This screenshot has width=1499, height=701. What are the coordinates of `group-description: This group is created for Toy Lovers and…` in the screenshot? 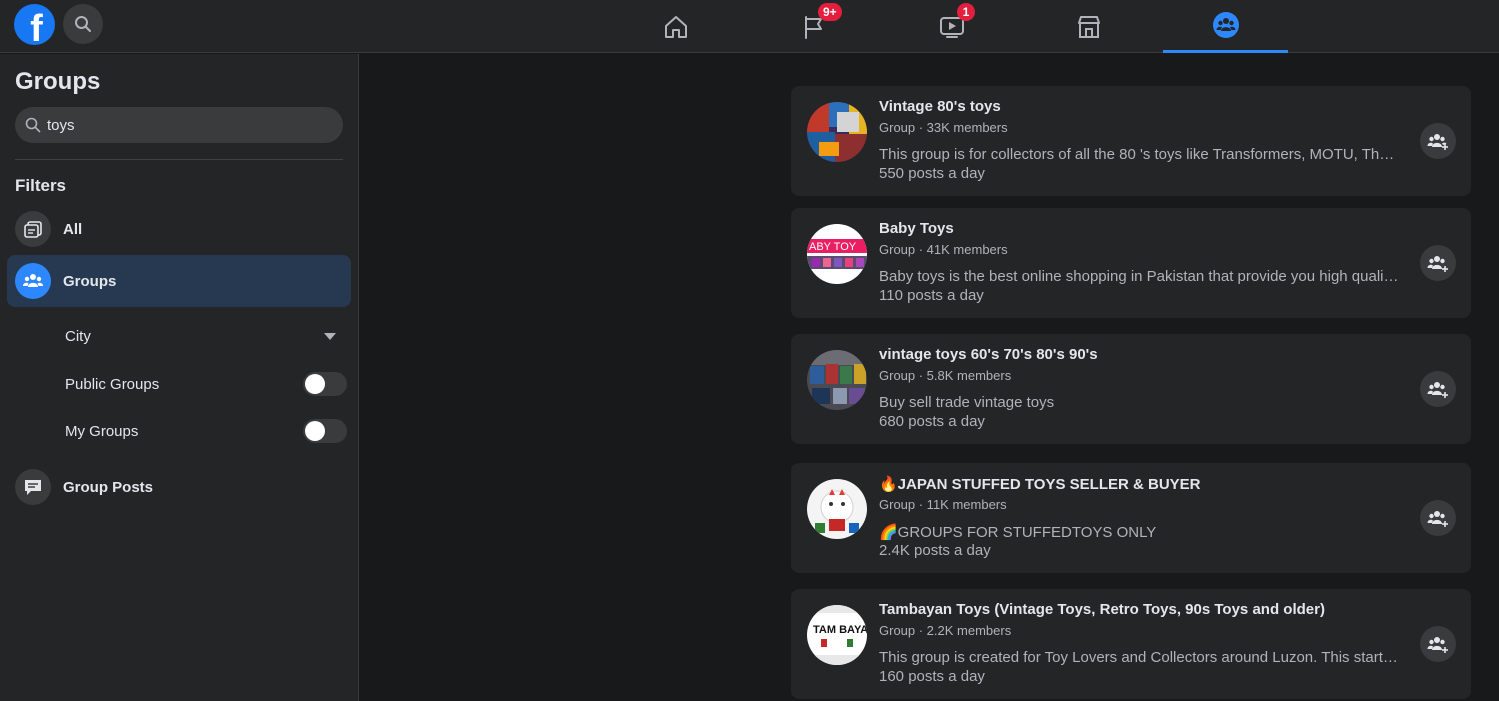 It's located at (1140, 657).